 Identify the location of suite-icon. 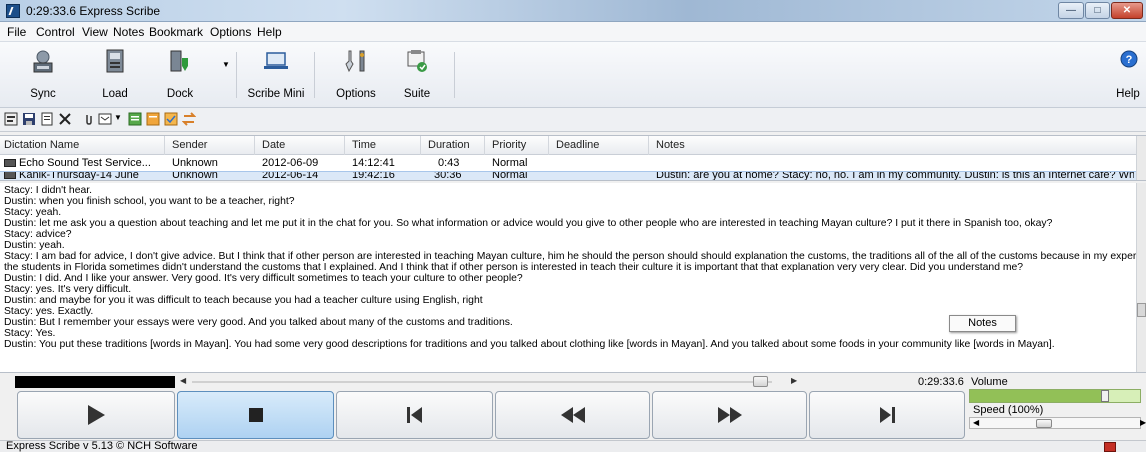
(417, 61).